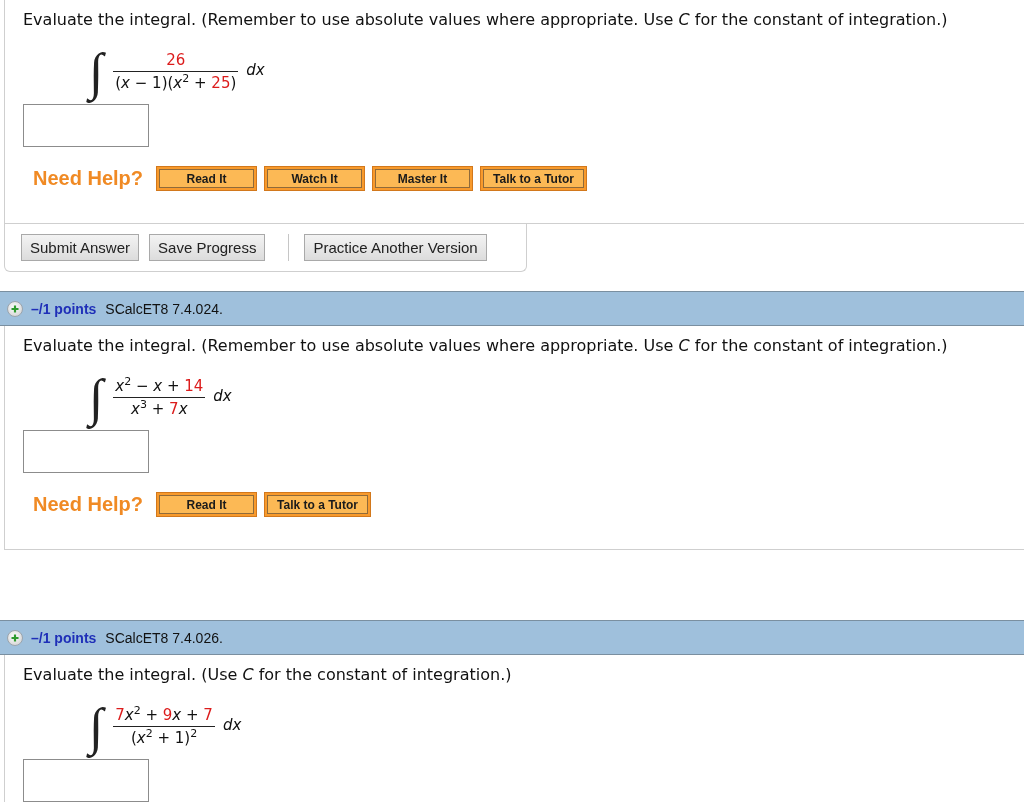 The image size is (1024, 804). I want to click on fraction-denominator: x$^{3}$ + 7x, so click(159, 409).